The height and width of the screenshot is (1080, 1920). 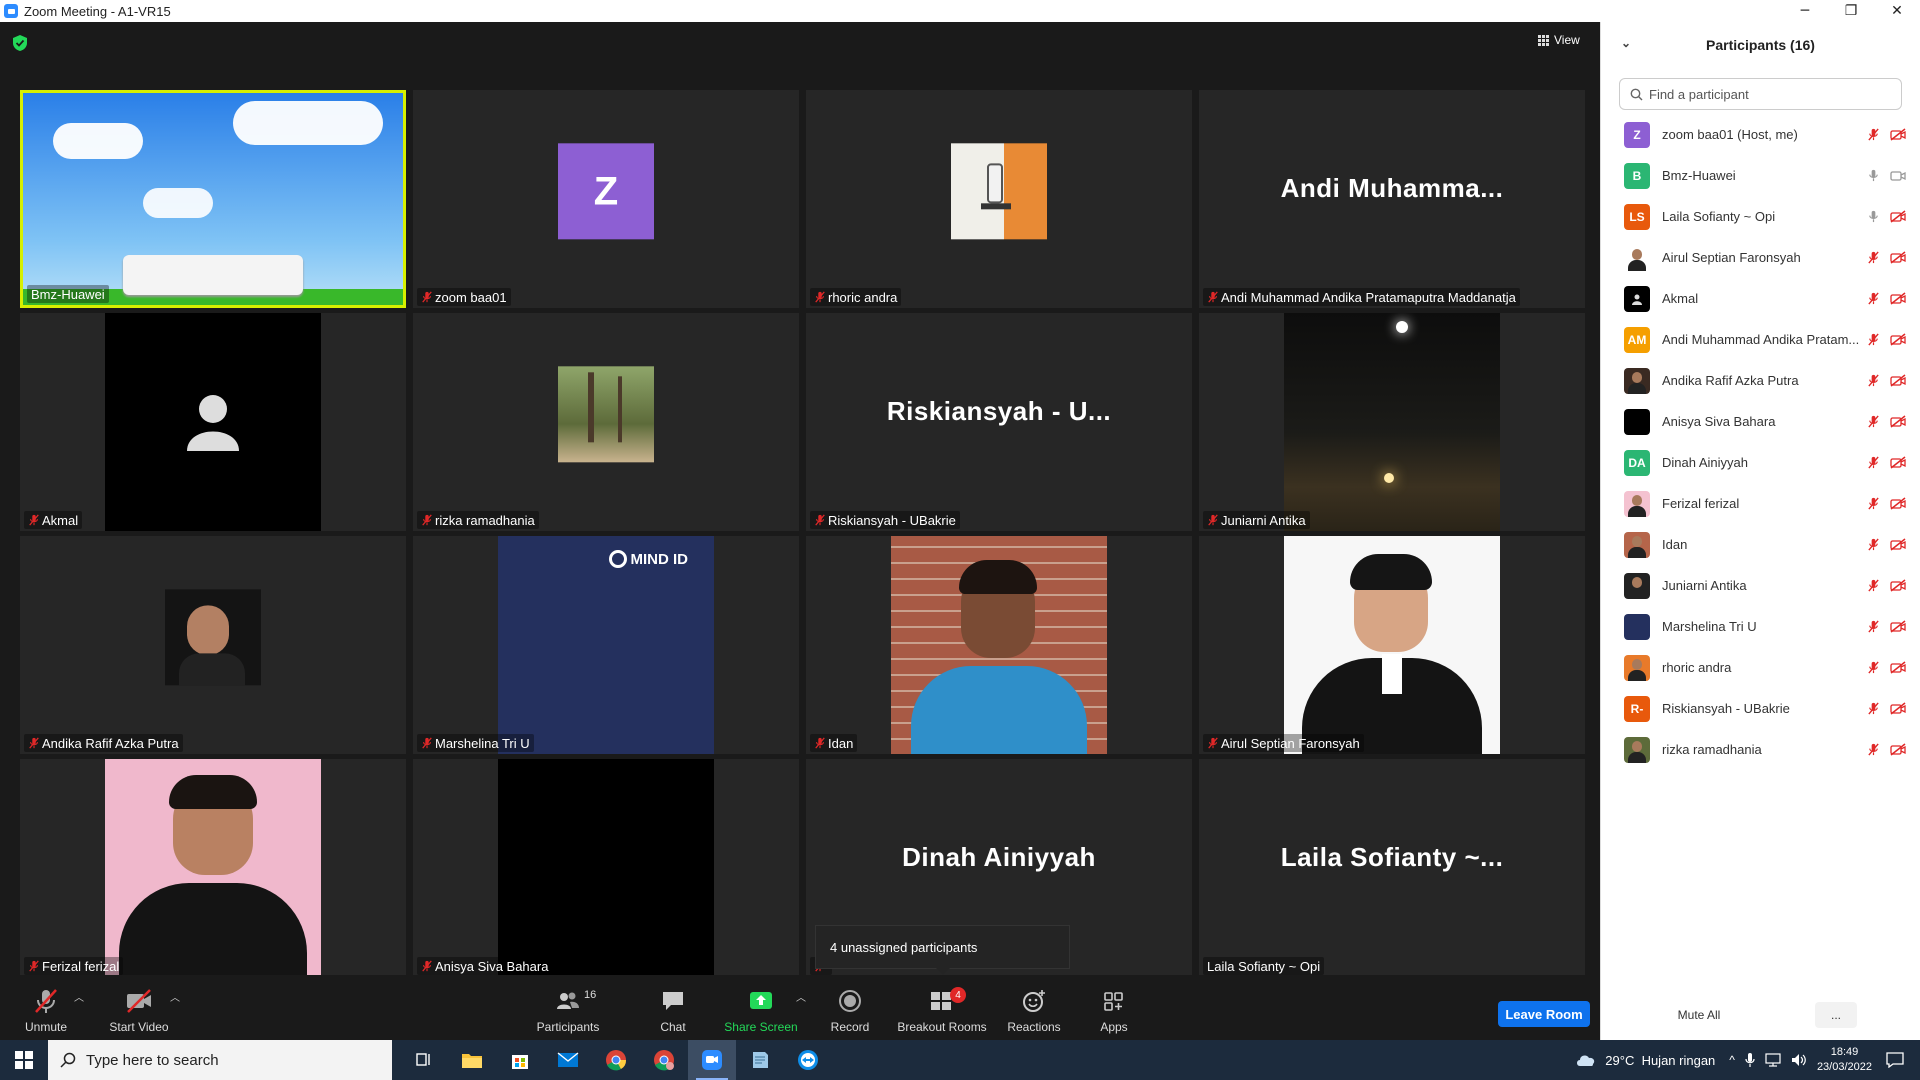 What do you see at coordinates (1760, 749) in the screenshot?
I see `participant-row: rizka ramadhania` at bounding box center [1760, 749].